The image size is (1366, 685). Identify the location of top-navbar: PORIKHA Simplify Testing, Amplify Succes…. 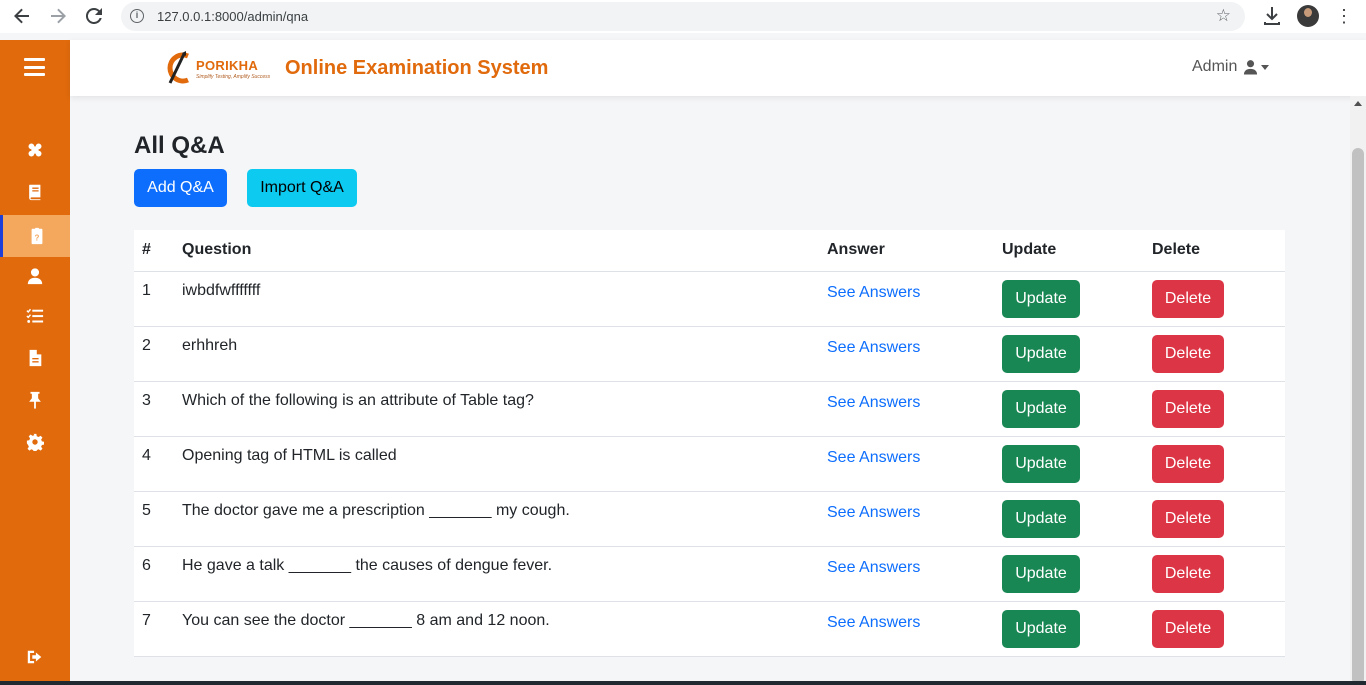
(718, 68).